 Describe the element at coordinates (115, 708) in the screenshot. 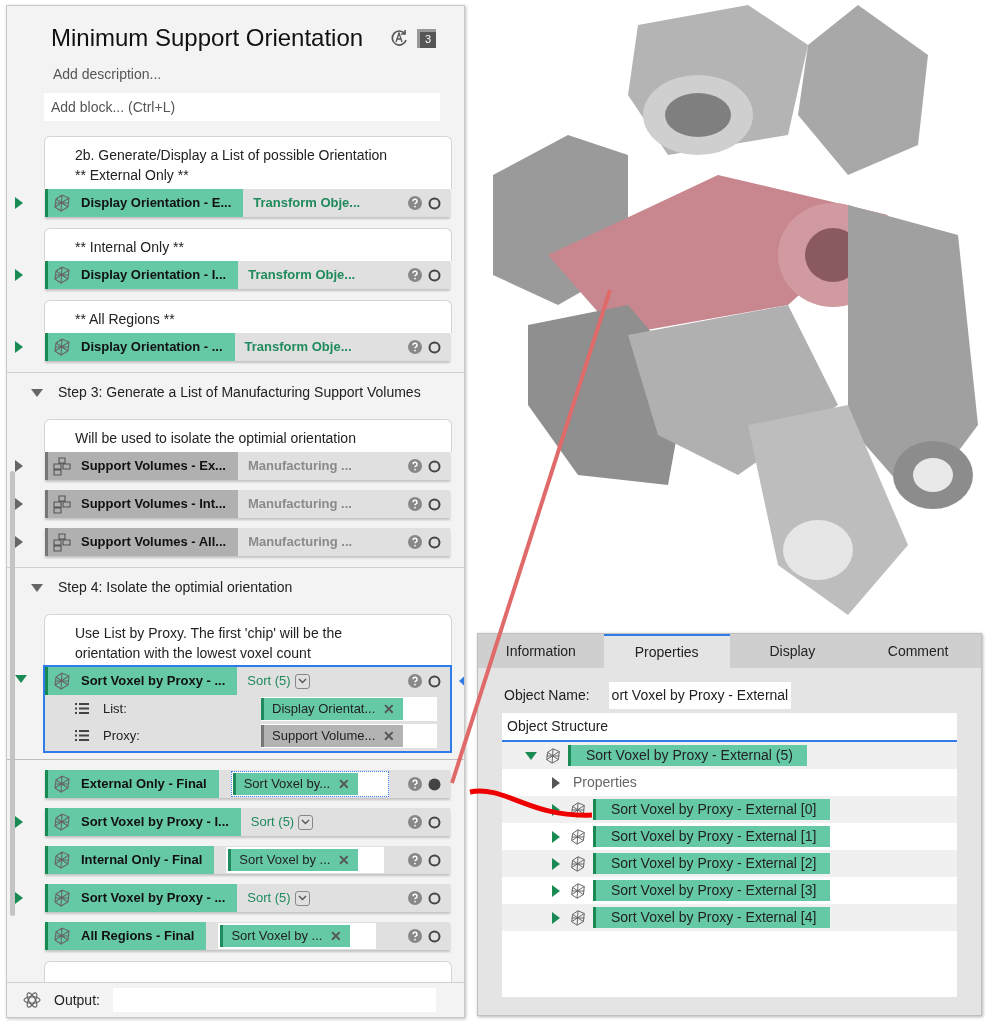

I see `parameter-label: List:` at that location.